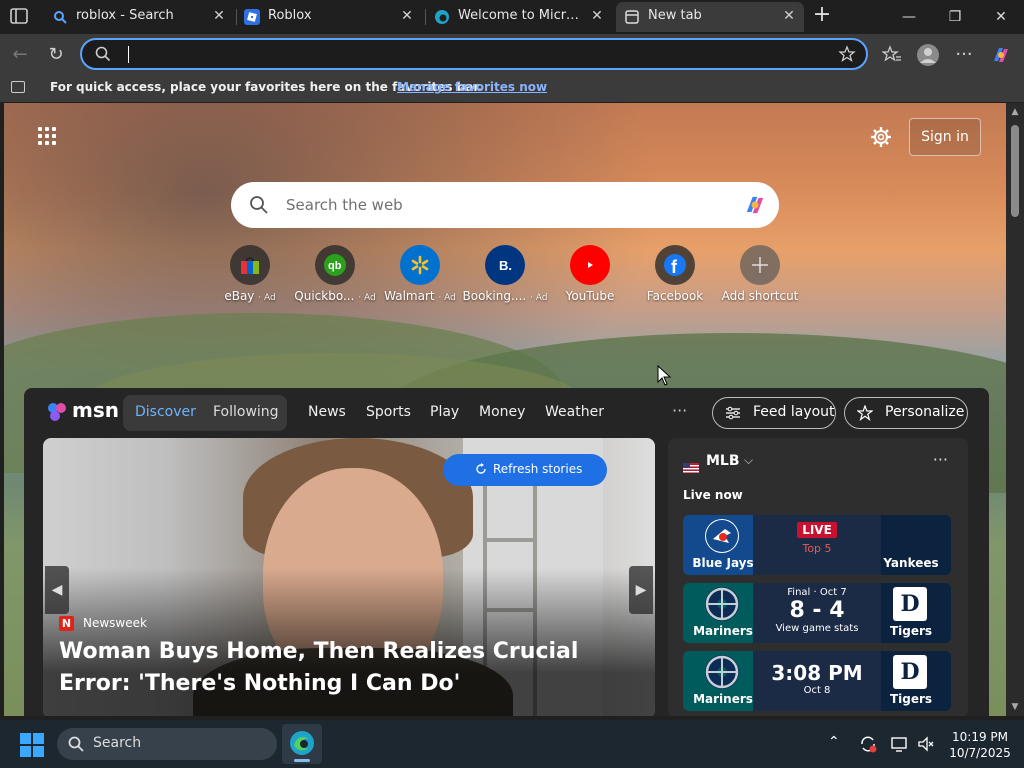 The height and width of the screenshot is (768, 1024). Describe the element at coordinates (710, 17) in the screenshot. I see `tab-new-tab: New tab ✕` at that location.